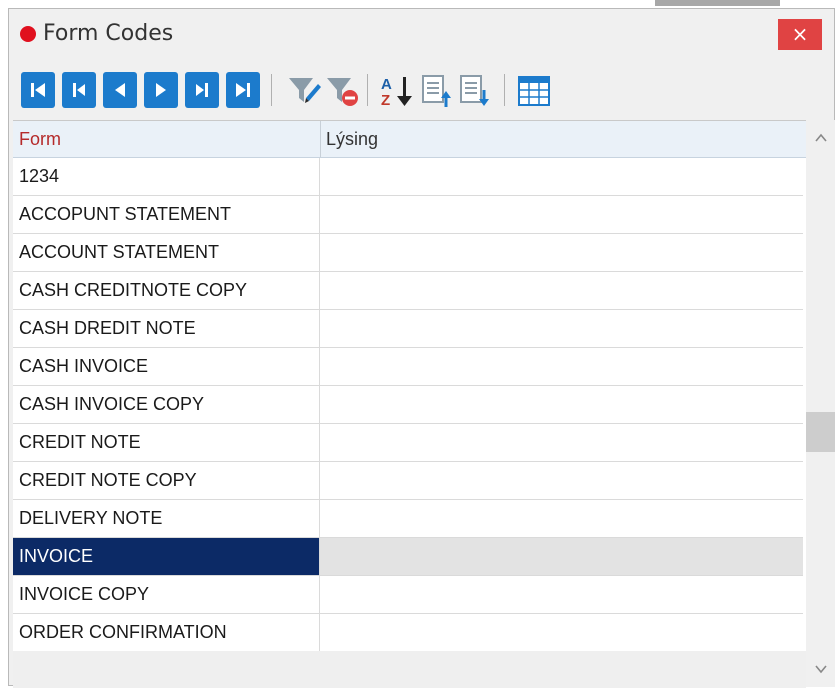  Describe the element at coordinates (166, 328) in the screenshot. I see `form-cell: CASH DREDIT NOTE` at that location.